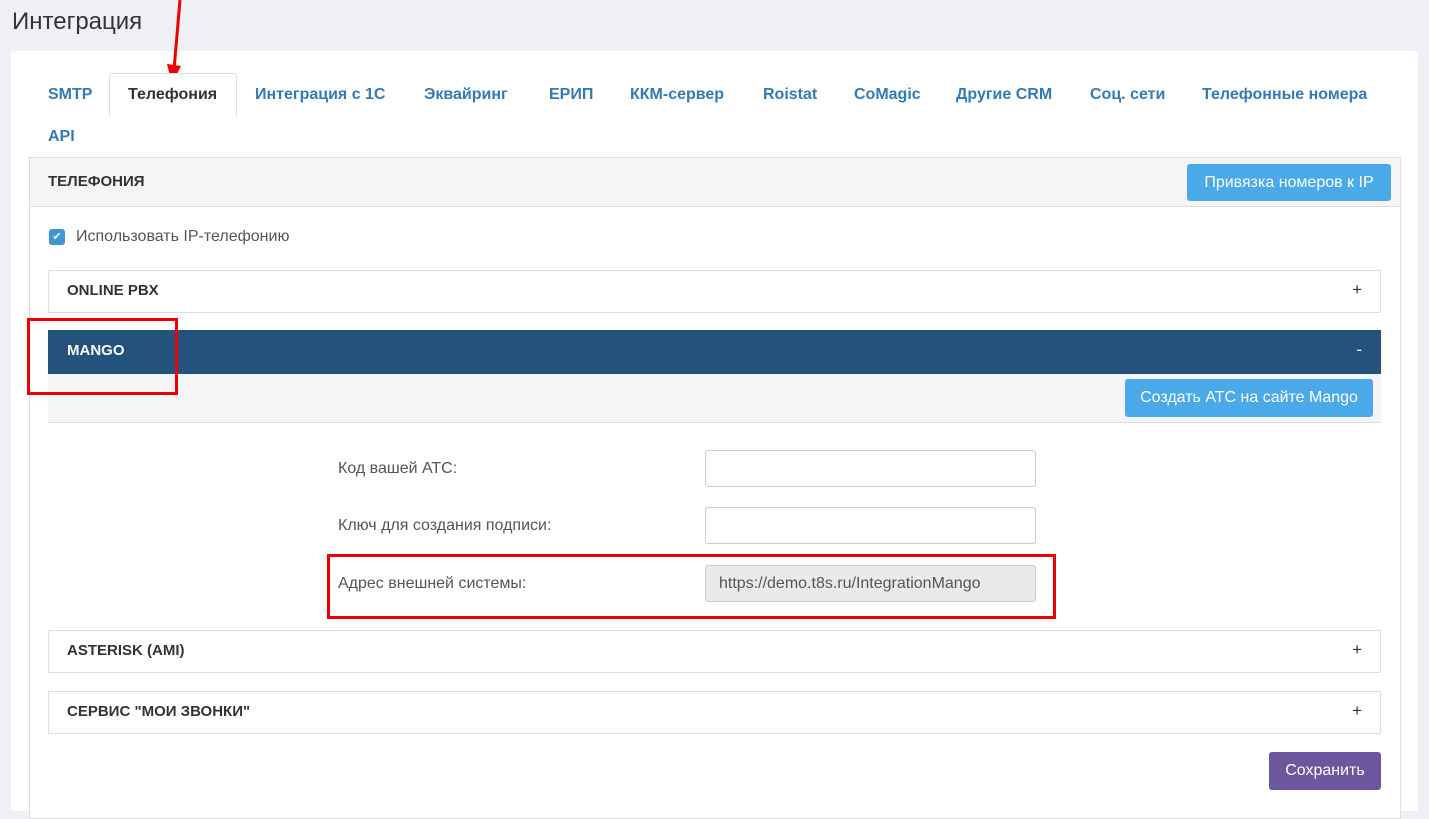 The height and width of the screenshot is (819, 1429). Describe the element at coordinates (173, 95) in the screenshot. I see `tab-telephony: Телефония` at that location.